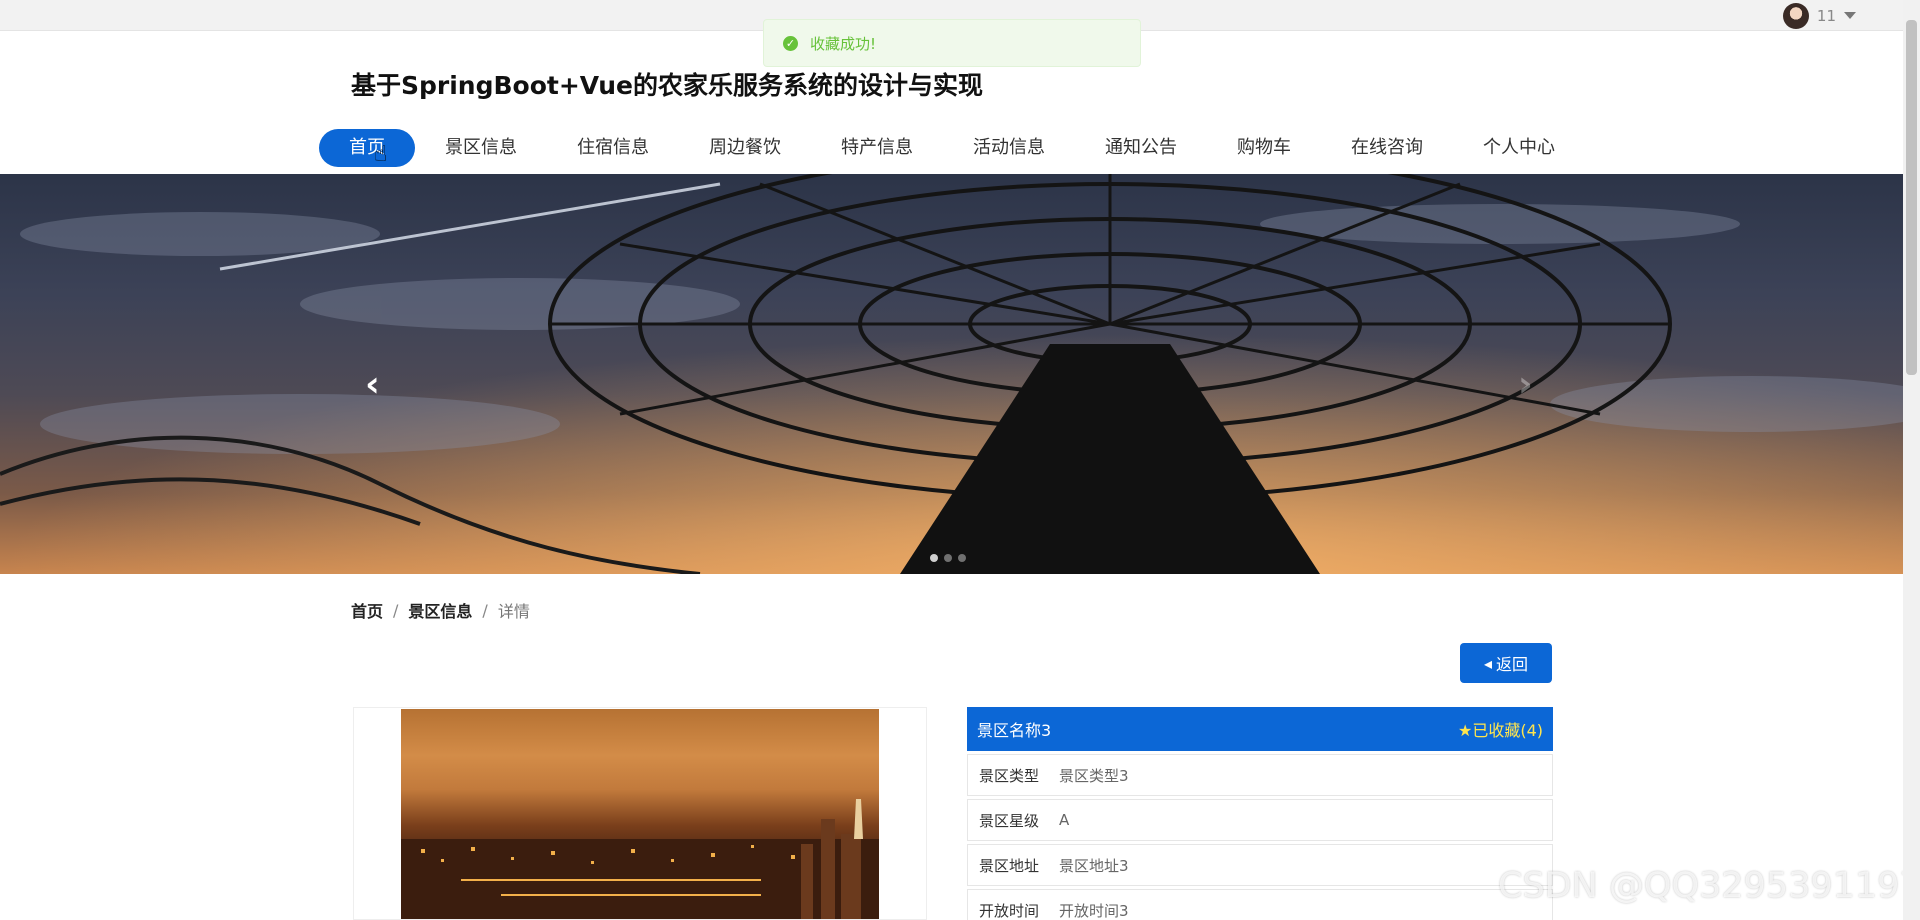  What do you see at coordinates (1009, 910) in the screenshot?
I see `detail-label: 开放时间` at bounding box center [1009, 910].